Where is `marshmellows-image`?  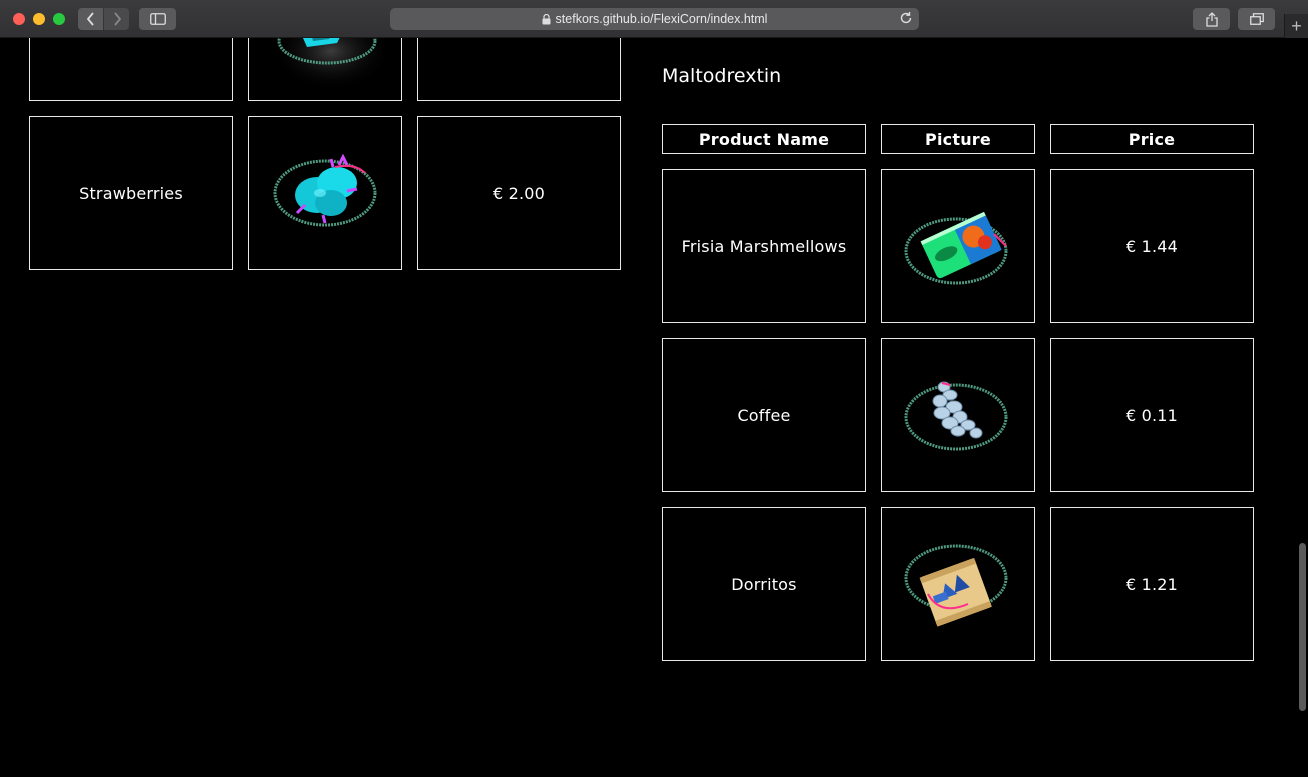 marshmellows-image is located at coordinates (956, 248).